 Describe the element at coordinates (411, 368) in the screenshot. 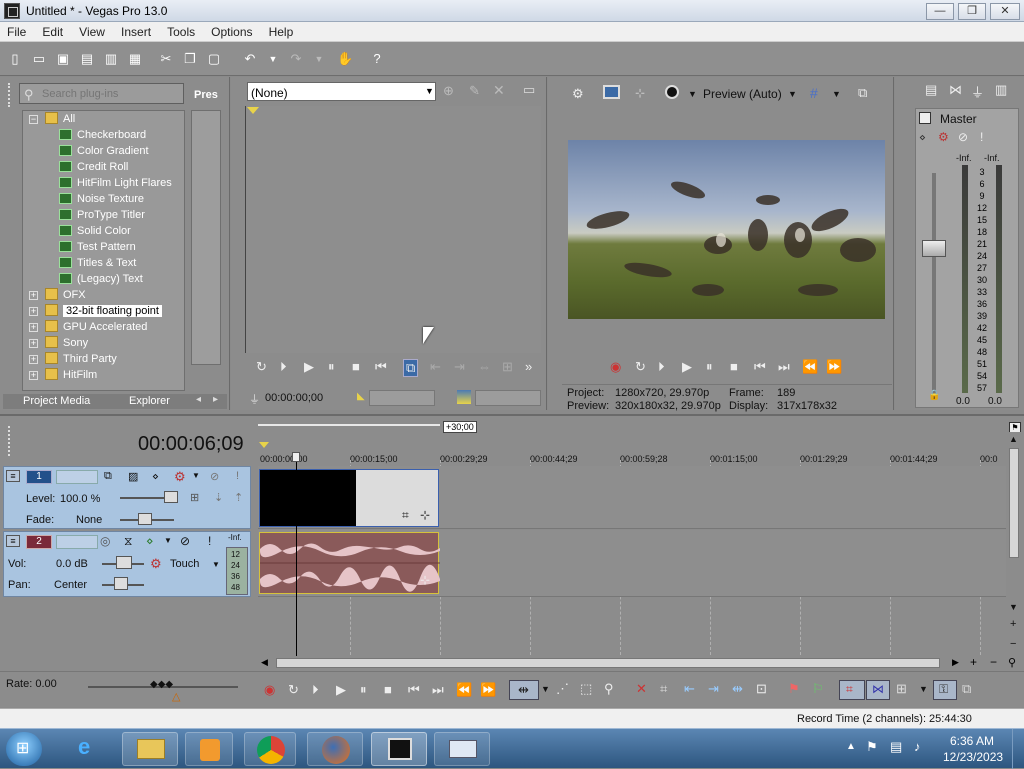

I see `trimmer-mode-icon: ⧉` at that location.